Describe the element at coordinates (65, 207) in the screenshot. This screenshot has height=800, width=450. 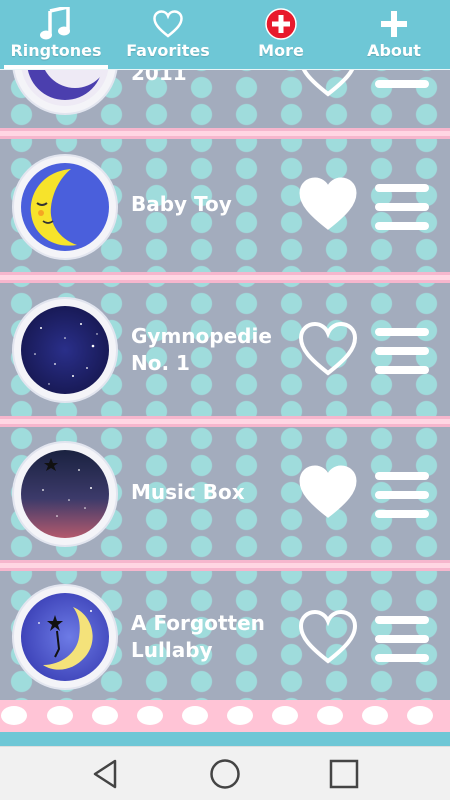
I see `sleeping-moon-art` at that location.